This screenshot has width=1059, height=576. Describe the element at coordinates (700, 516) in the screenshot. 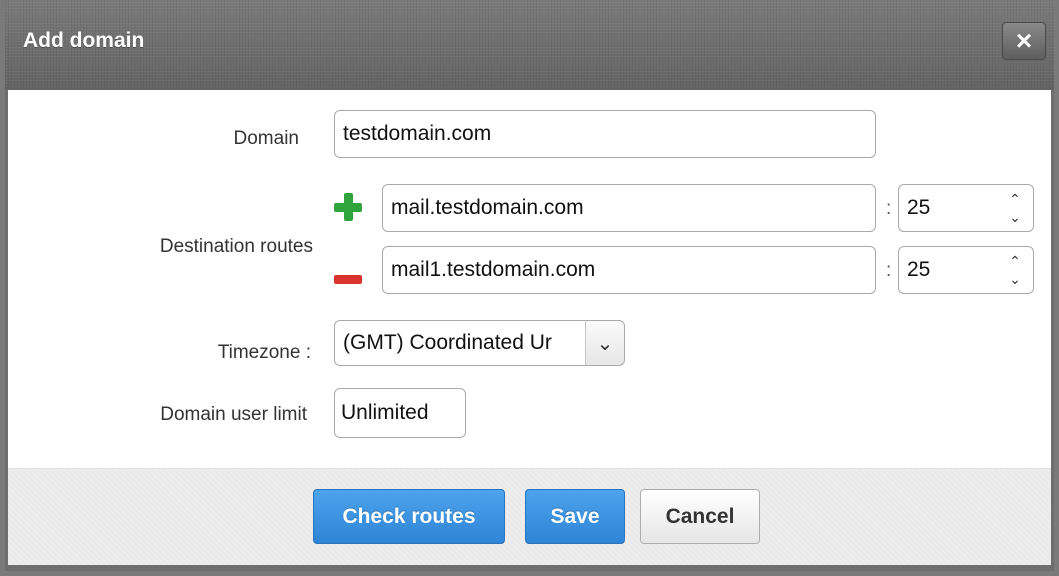

I see `cancel-button: Cancel` at that location.